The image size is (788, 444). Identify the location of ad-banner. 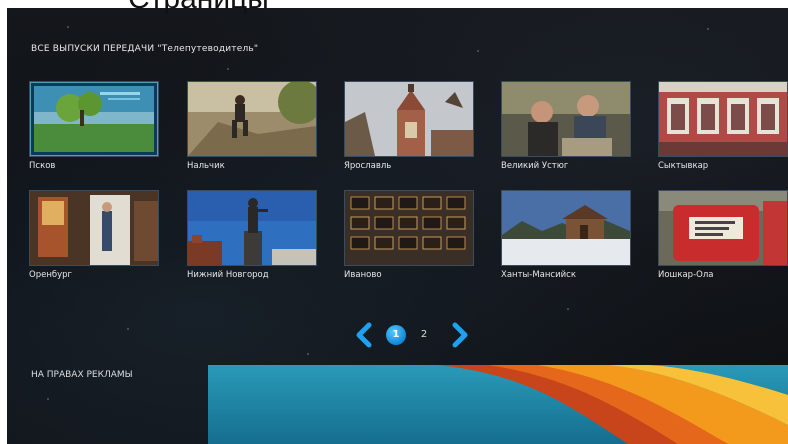
(498, 404).